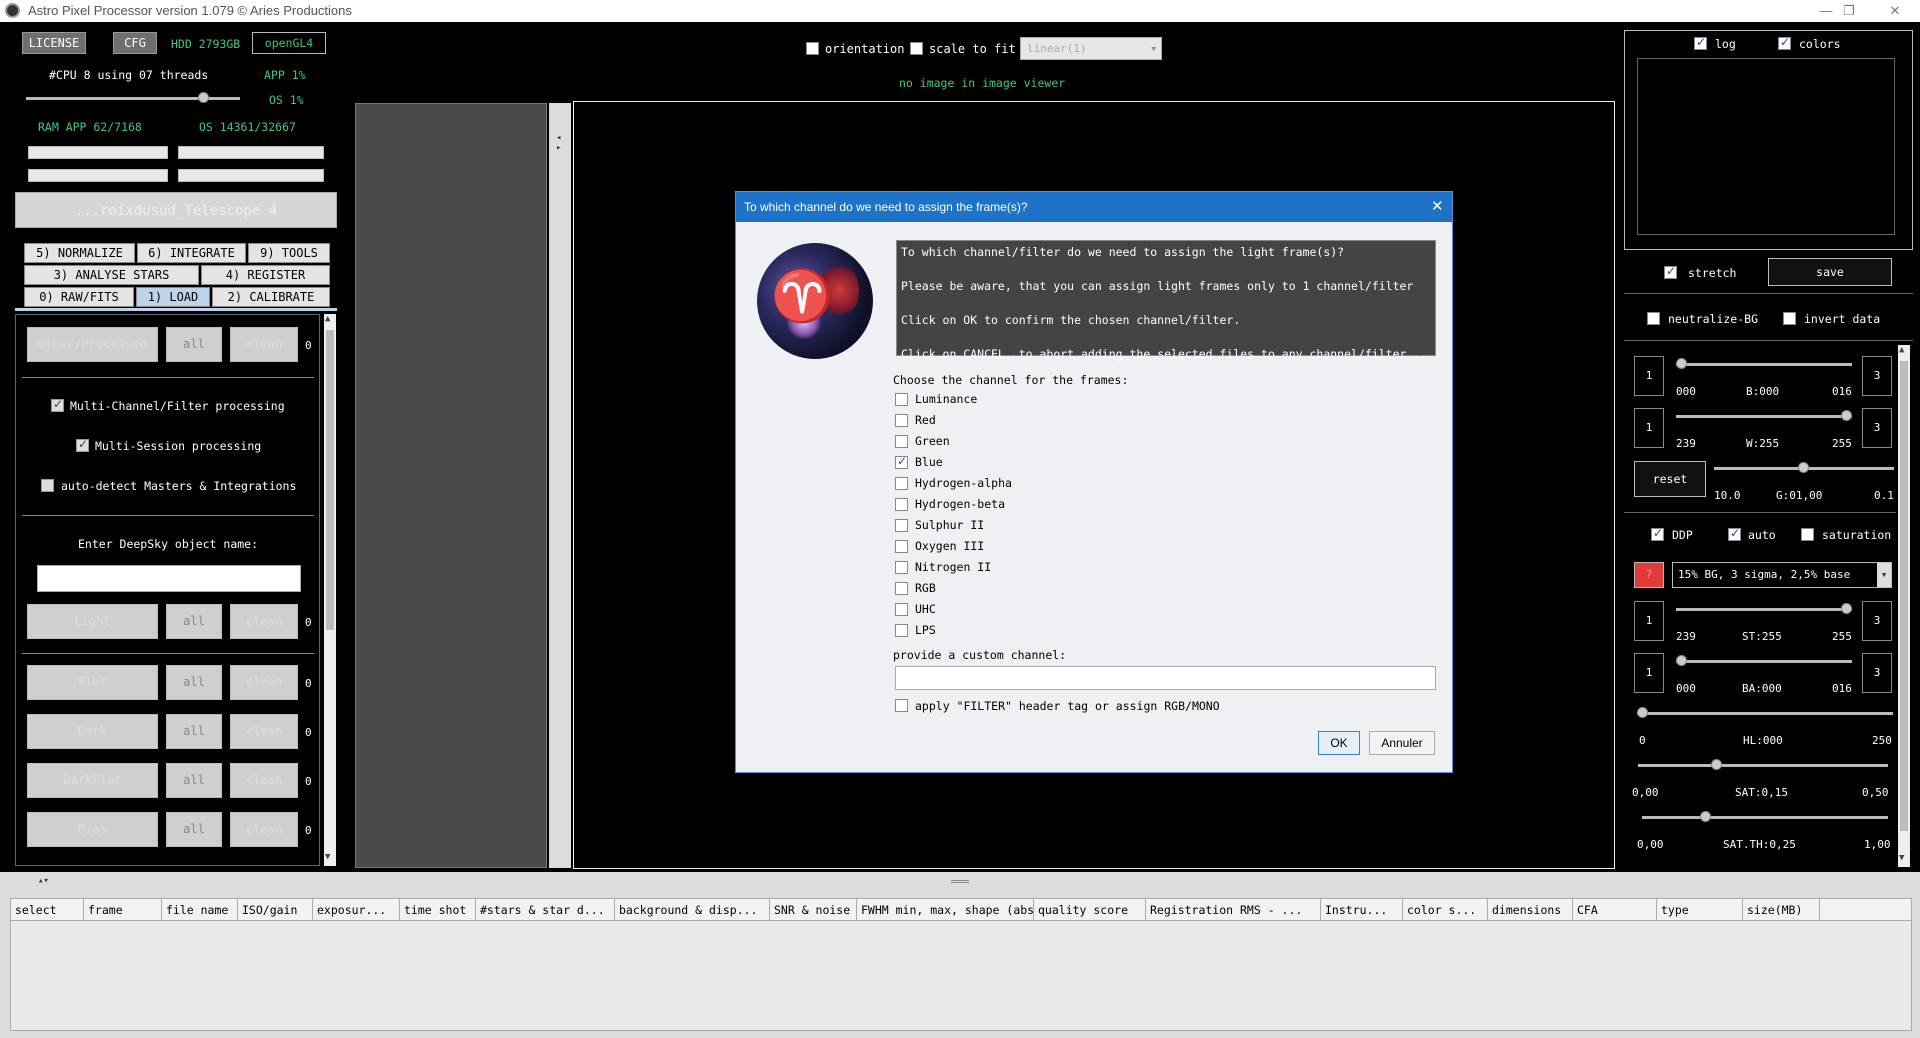  Describe the element at coordinates (275, 910) in the screenshot. I see `column-header: ISO/gain` at that location.